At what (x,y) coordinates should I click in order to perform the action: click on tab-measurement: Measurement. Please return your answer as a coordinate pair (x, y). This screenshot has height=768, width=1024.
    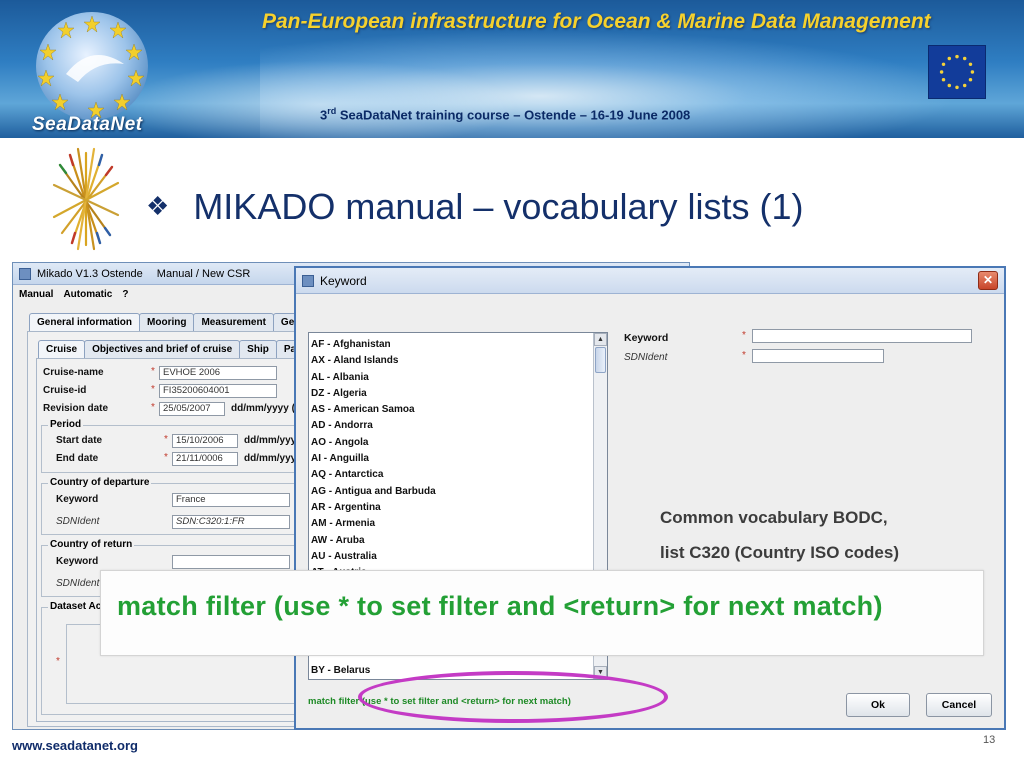
    Looking at the image, I should click on (233, 322).